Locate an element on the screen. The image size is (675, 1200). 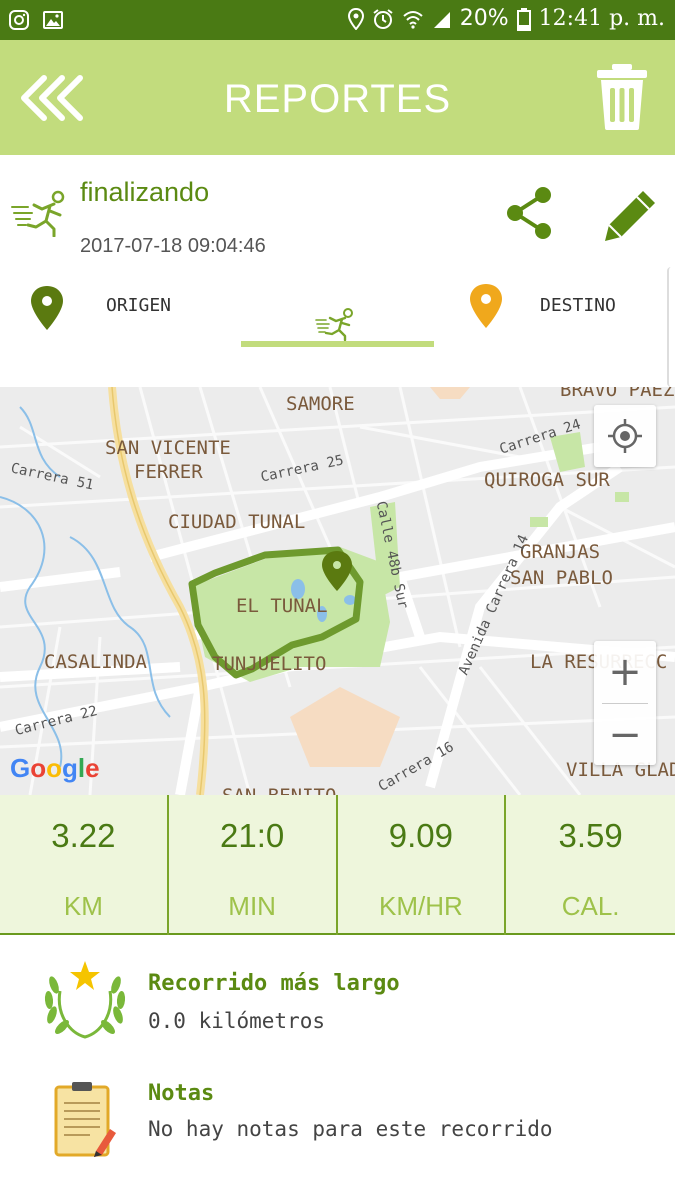
stat-calories: 3.59 CAL. is located at coordinates (590, 865).